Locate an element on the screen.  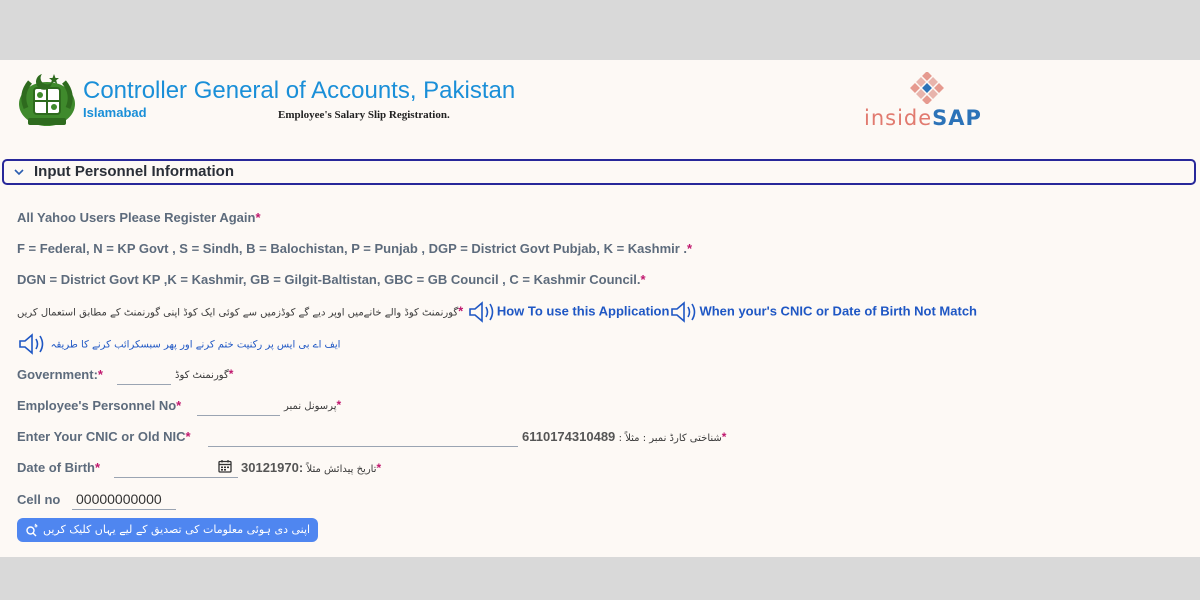
government-row: Government:* گورنمنٹ کوڈ* is located at coordinates (217, 375).